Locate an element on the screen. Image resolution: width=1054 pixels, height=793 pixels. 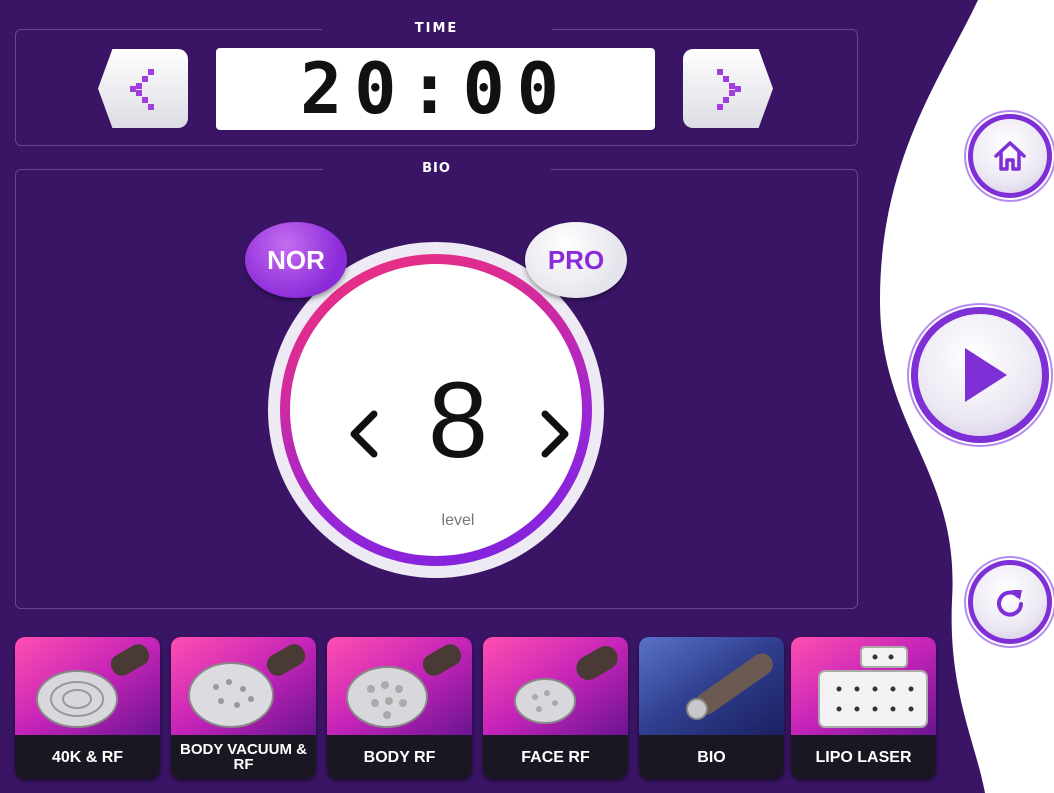
chevron-right-icon is located at coordinates (729, 89).